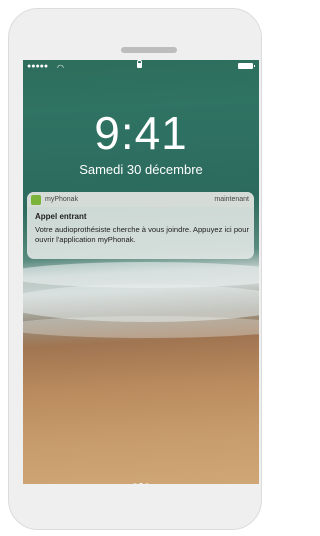 The width and height of the screenshot is (320, 536). I want to click on wifi-icon: ◠, so click(60, 67).